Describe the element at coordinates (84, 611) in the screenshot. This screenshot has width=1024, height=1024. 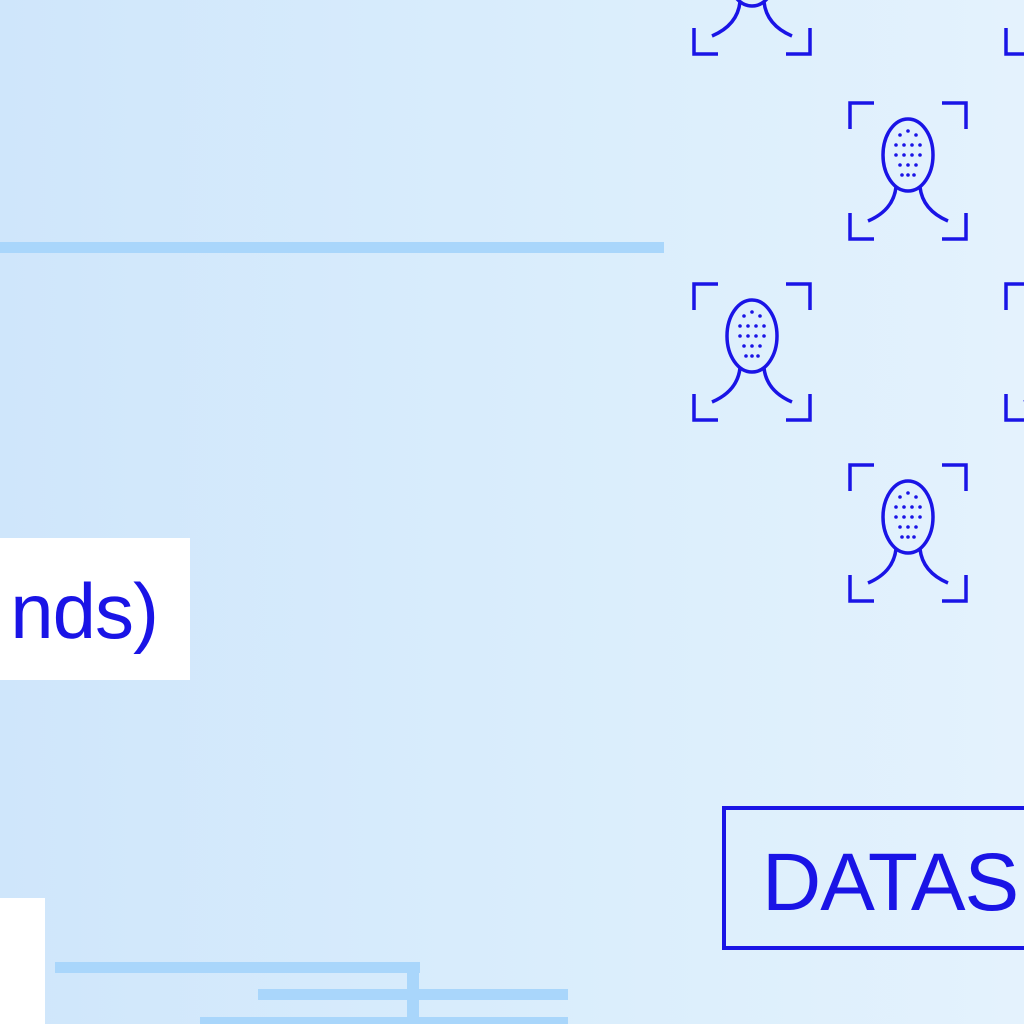
I see `seconds-label-text: nds)` at that location.